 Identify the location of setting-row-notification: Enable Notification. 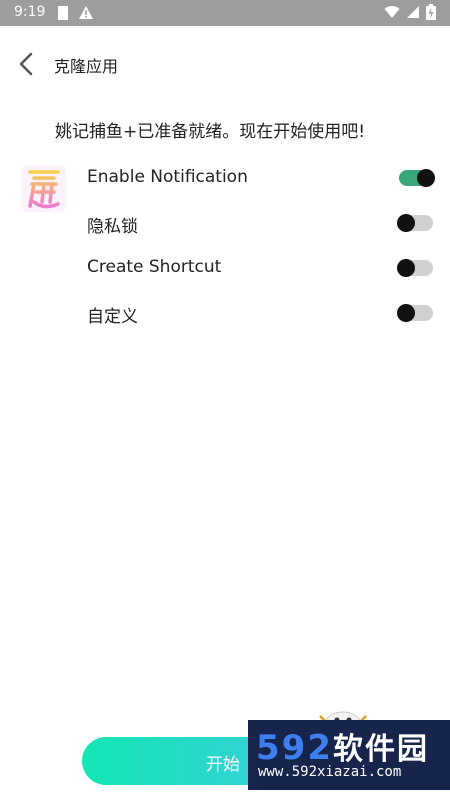
(262, 178).